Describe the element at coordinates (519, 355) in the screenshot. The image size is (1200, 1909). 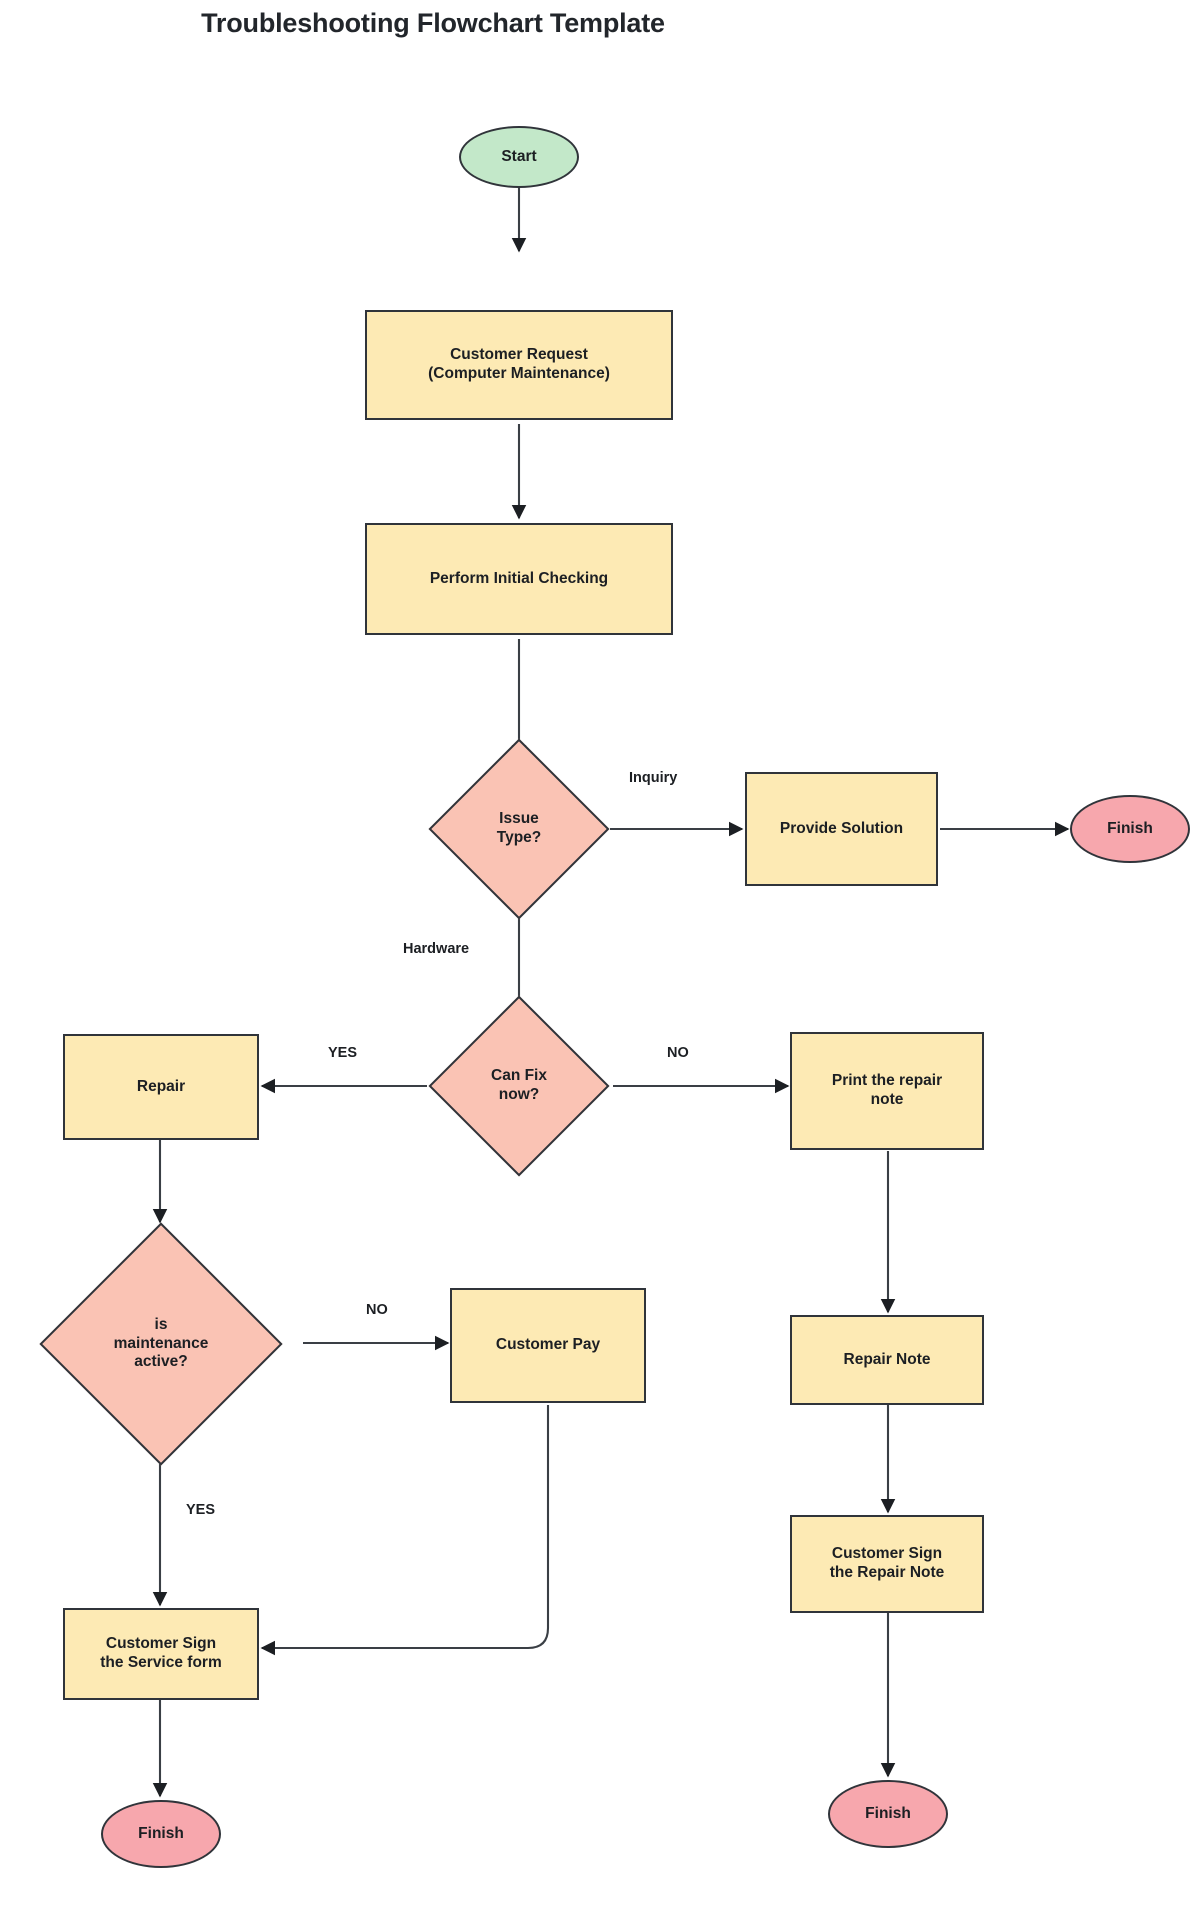
I see `node-customer-request-line1: Customer Request` at that location.